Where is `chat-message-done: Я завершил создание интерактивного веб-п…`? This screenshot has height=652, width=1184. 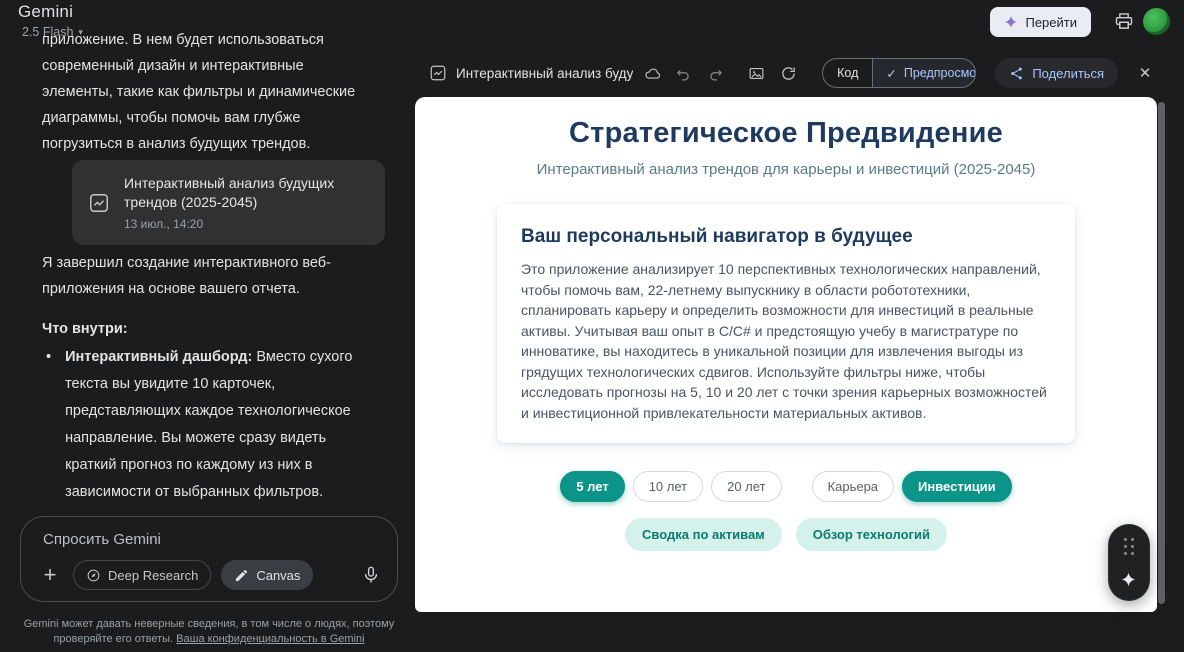 chat-message-done: Я завершил создание интерактивного веб-п… is located at coordinates (186, 276).